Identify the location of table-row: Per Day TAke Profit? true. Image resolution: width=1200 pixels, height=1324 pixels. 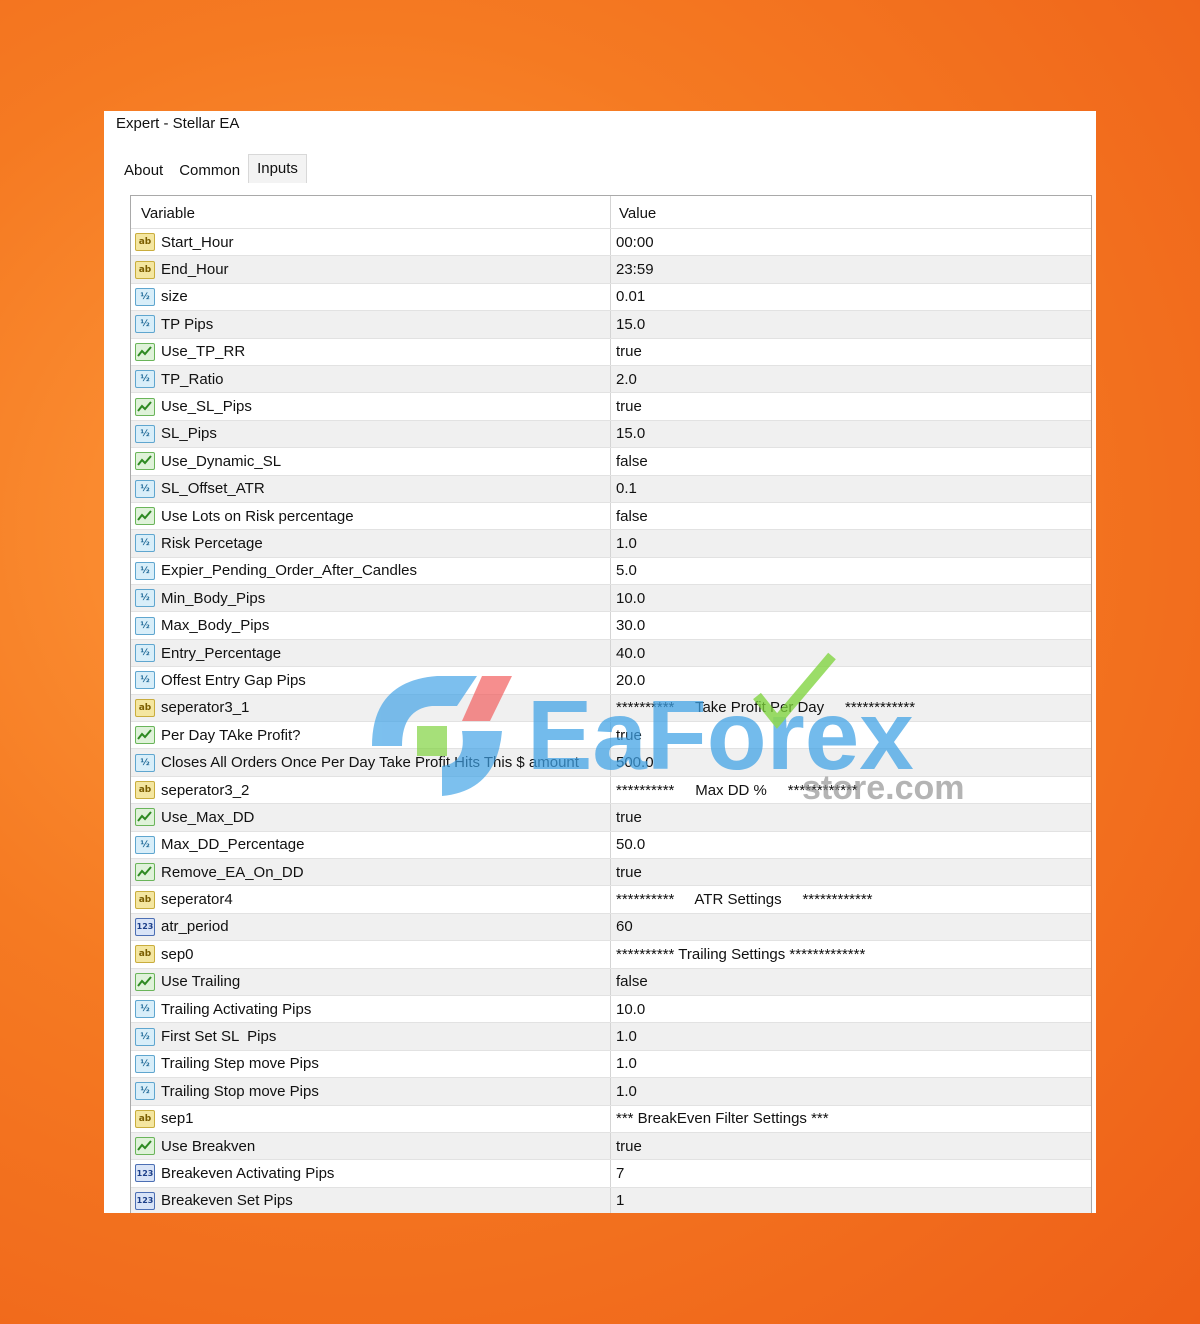
(611, 735).